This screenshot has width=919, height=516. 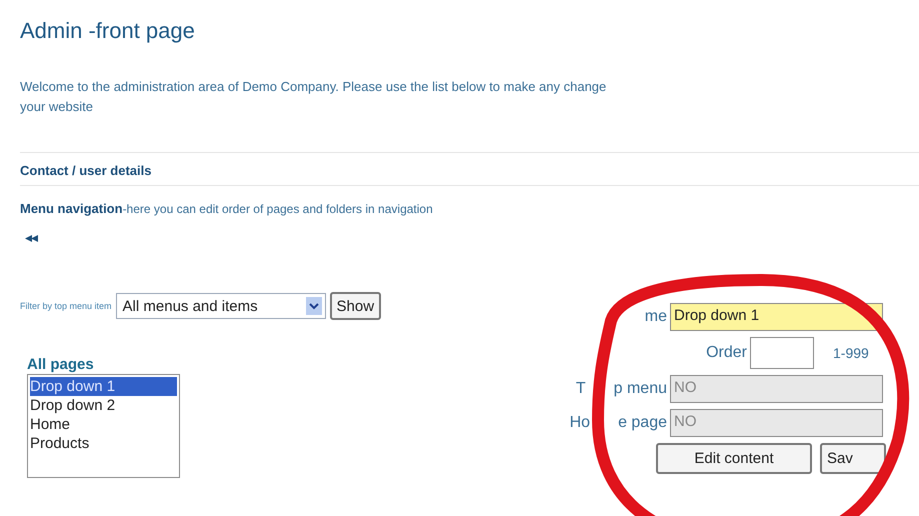 I want to click on list-option: Products, so click(x=103, y=443).